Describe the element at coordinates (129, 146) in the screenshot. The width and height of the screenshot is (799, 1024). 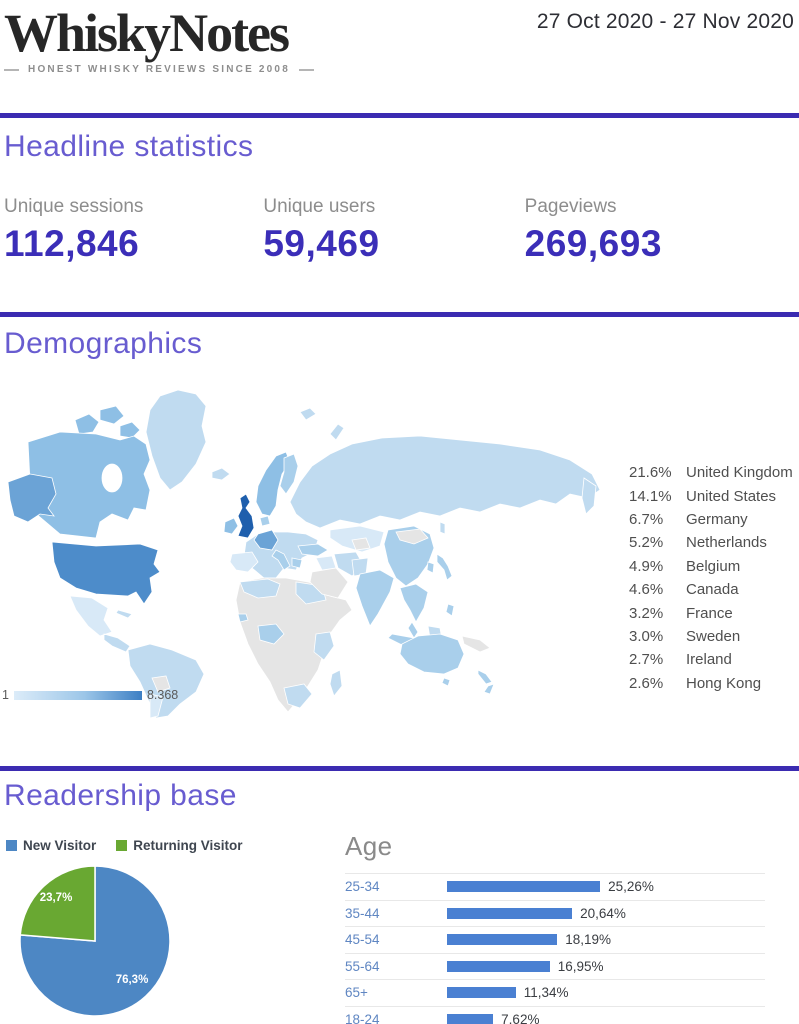
I see `headline-statistics-title: Headline statistics` at that location.